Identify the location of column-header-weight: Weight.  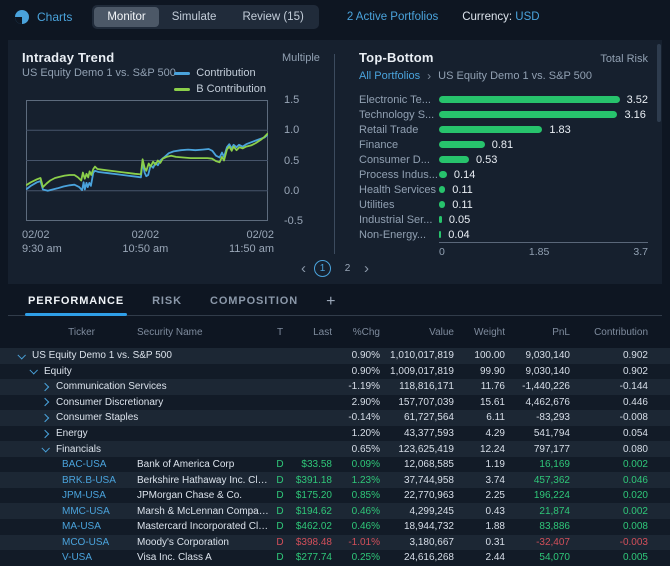
(479, 332).